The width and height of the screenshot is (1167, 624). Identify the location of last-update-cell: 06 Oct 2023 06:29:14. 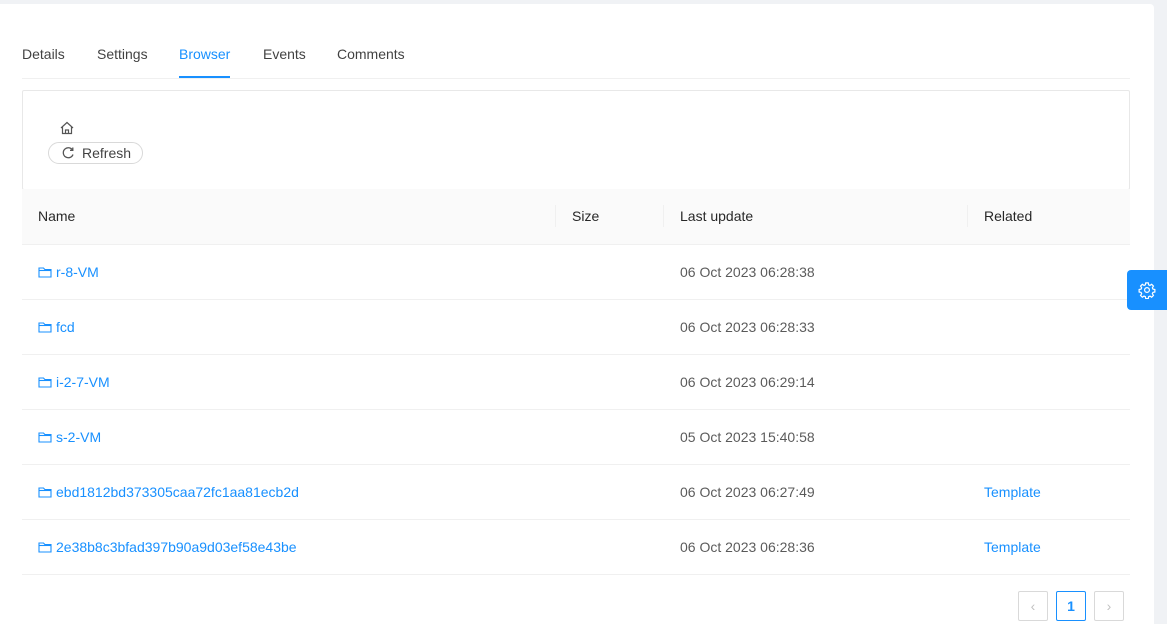
(747, 382).